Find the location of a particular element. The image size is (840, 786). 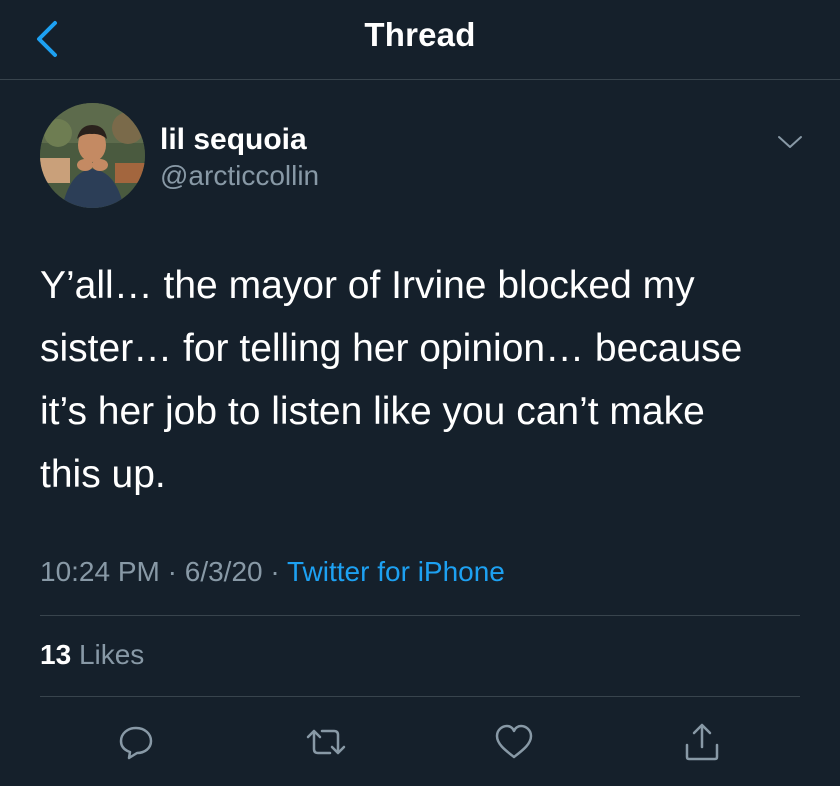

thread-header: Thread is located at coordinates (420, 40).